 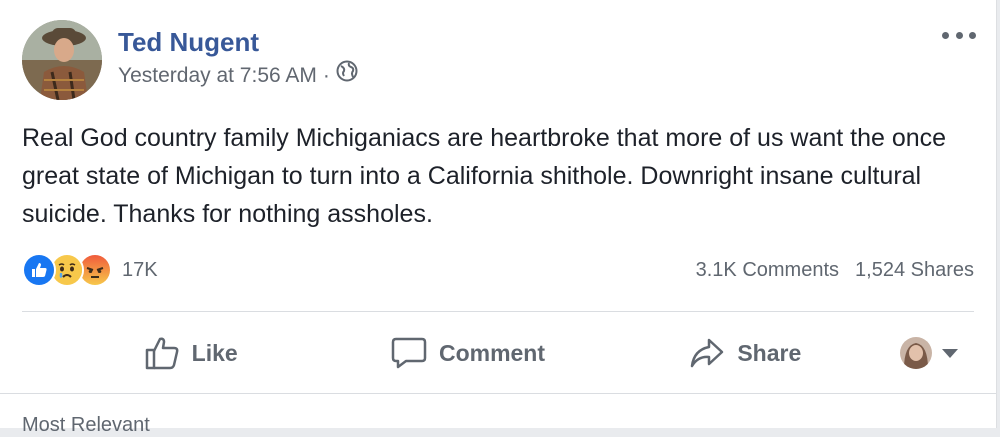 I want to click on comment-icon, so click(x=409, y=353).